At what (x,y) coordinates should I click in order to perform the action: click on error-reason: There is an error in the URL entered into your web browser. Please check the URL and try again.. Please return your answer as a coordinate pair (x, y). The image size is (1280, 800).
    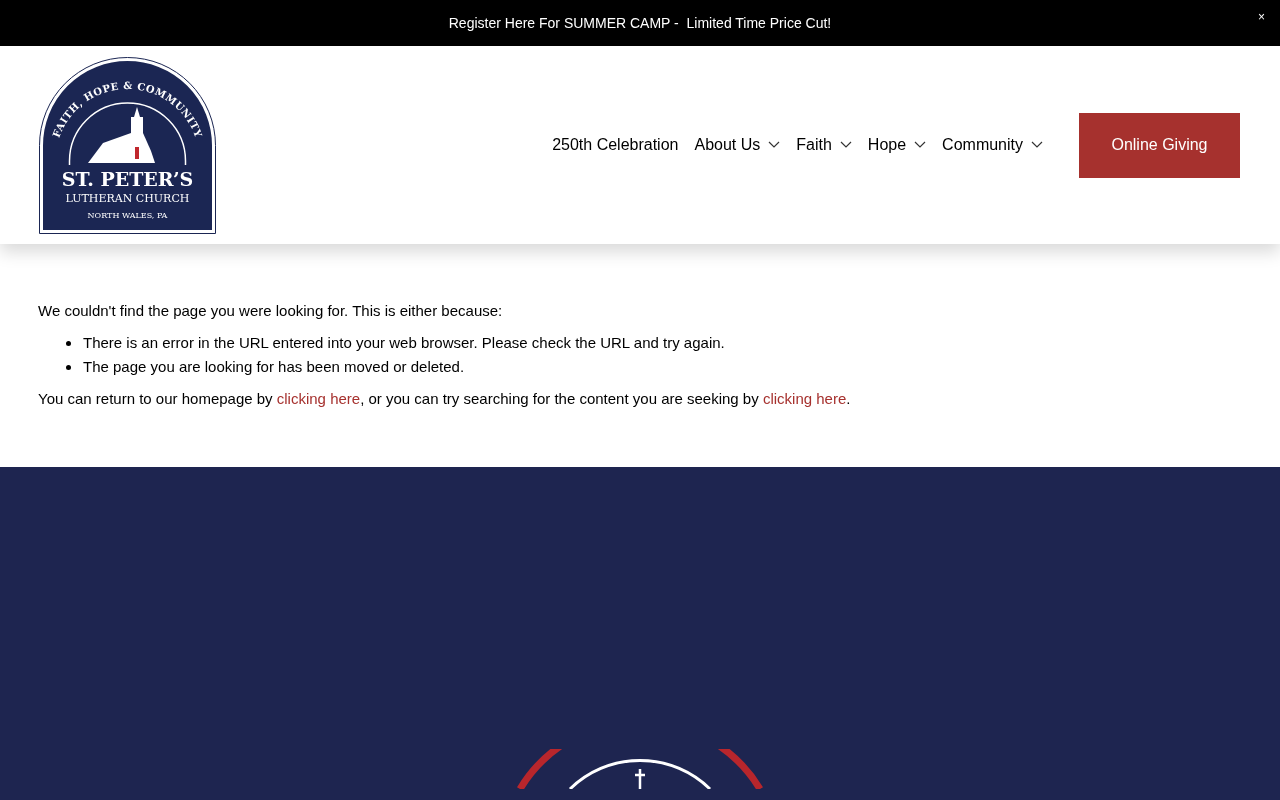
    Looking at the image, I should click on (404, 343).